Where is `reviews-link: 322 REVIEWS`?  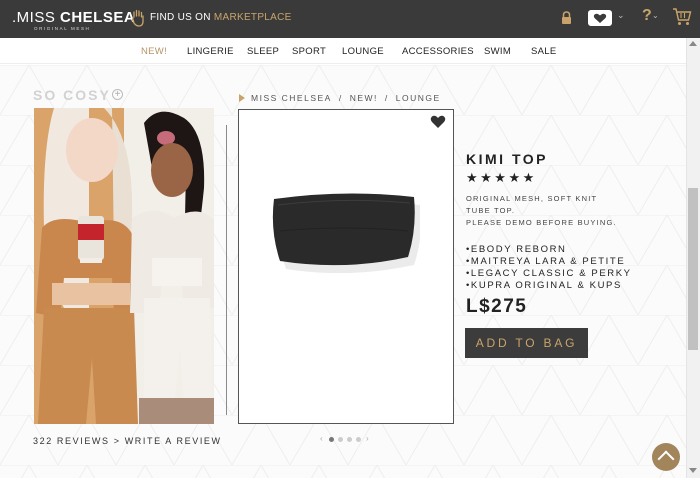
reviews-link: 322 REVIEWS is located at coordinates (71, 441).